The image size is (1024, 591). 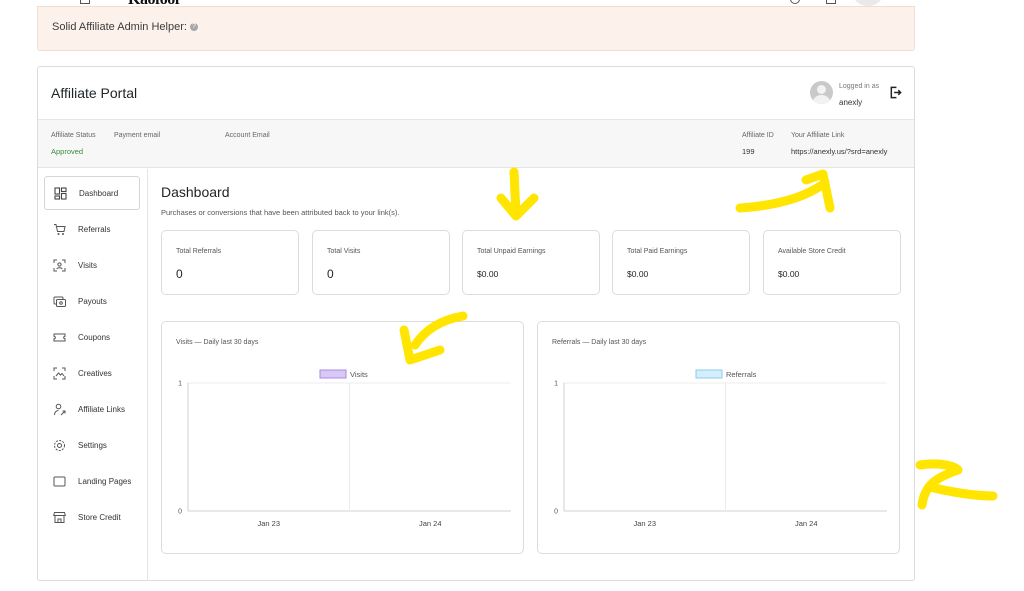 I want to click on legend-label: Visits, so click(x=359, y=374).